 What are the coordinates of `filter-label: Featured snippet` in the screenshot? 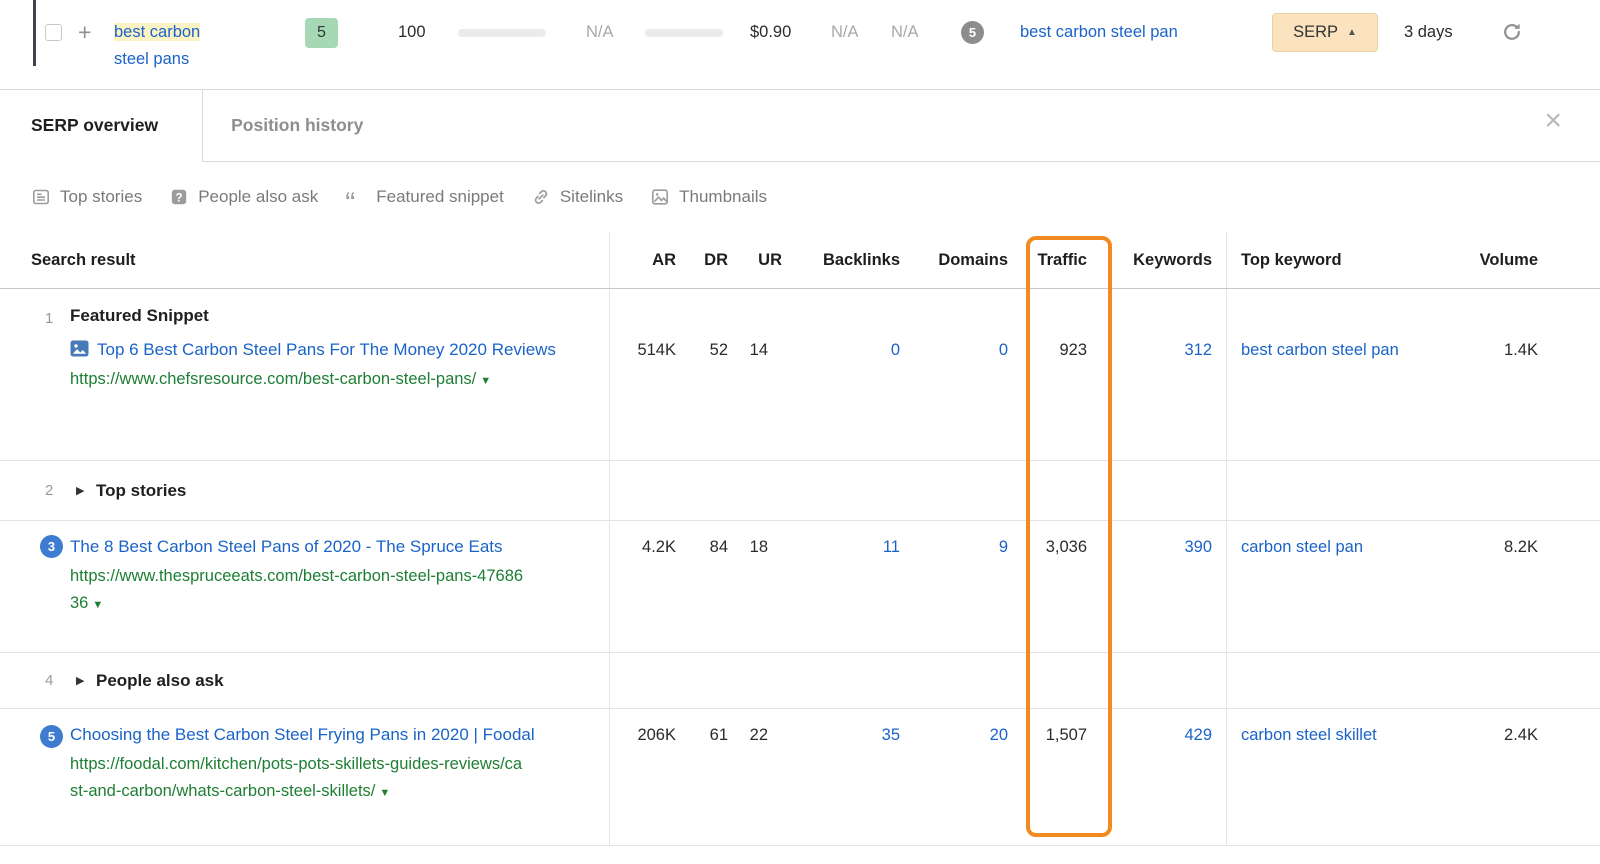 It's located at (440, 196).